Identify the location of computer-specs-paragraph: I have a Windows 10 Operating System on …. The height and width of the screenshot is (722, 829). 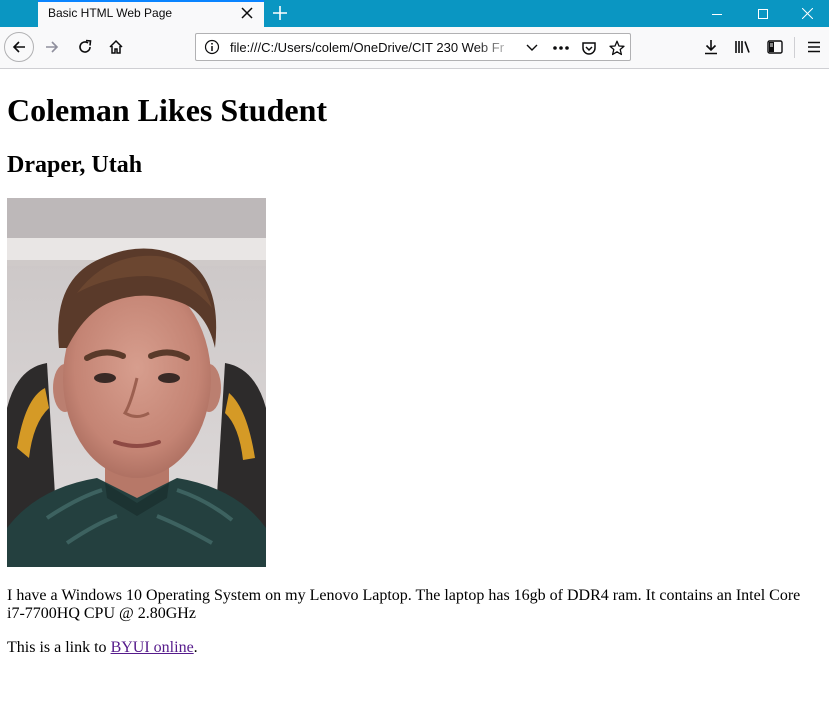
(404, 604).